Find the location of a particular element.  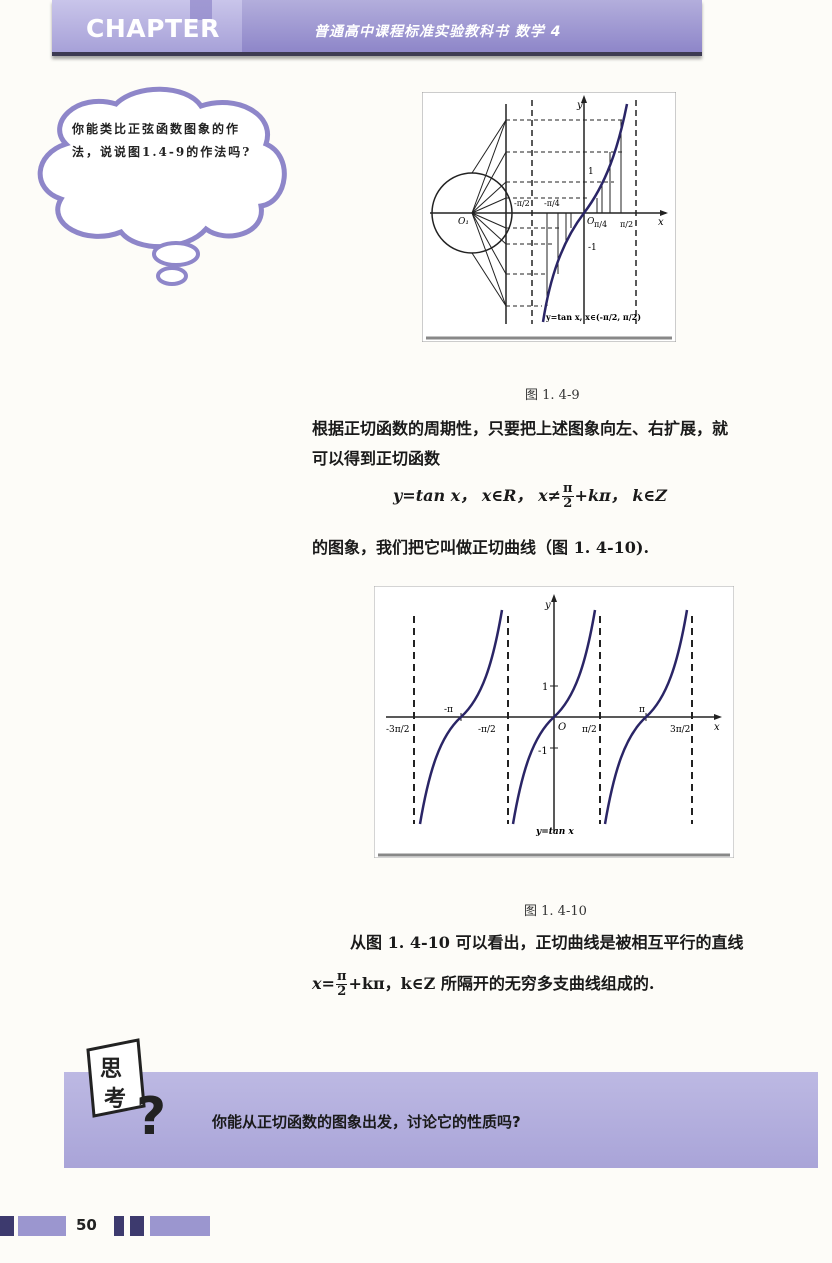

fig2-minus-one-label: -1 is located at coordinates (543, 751).